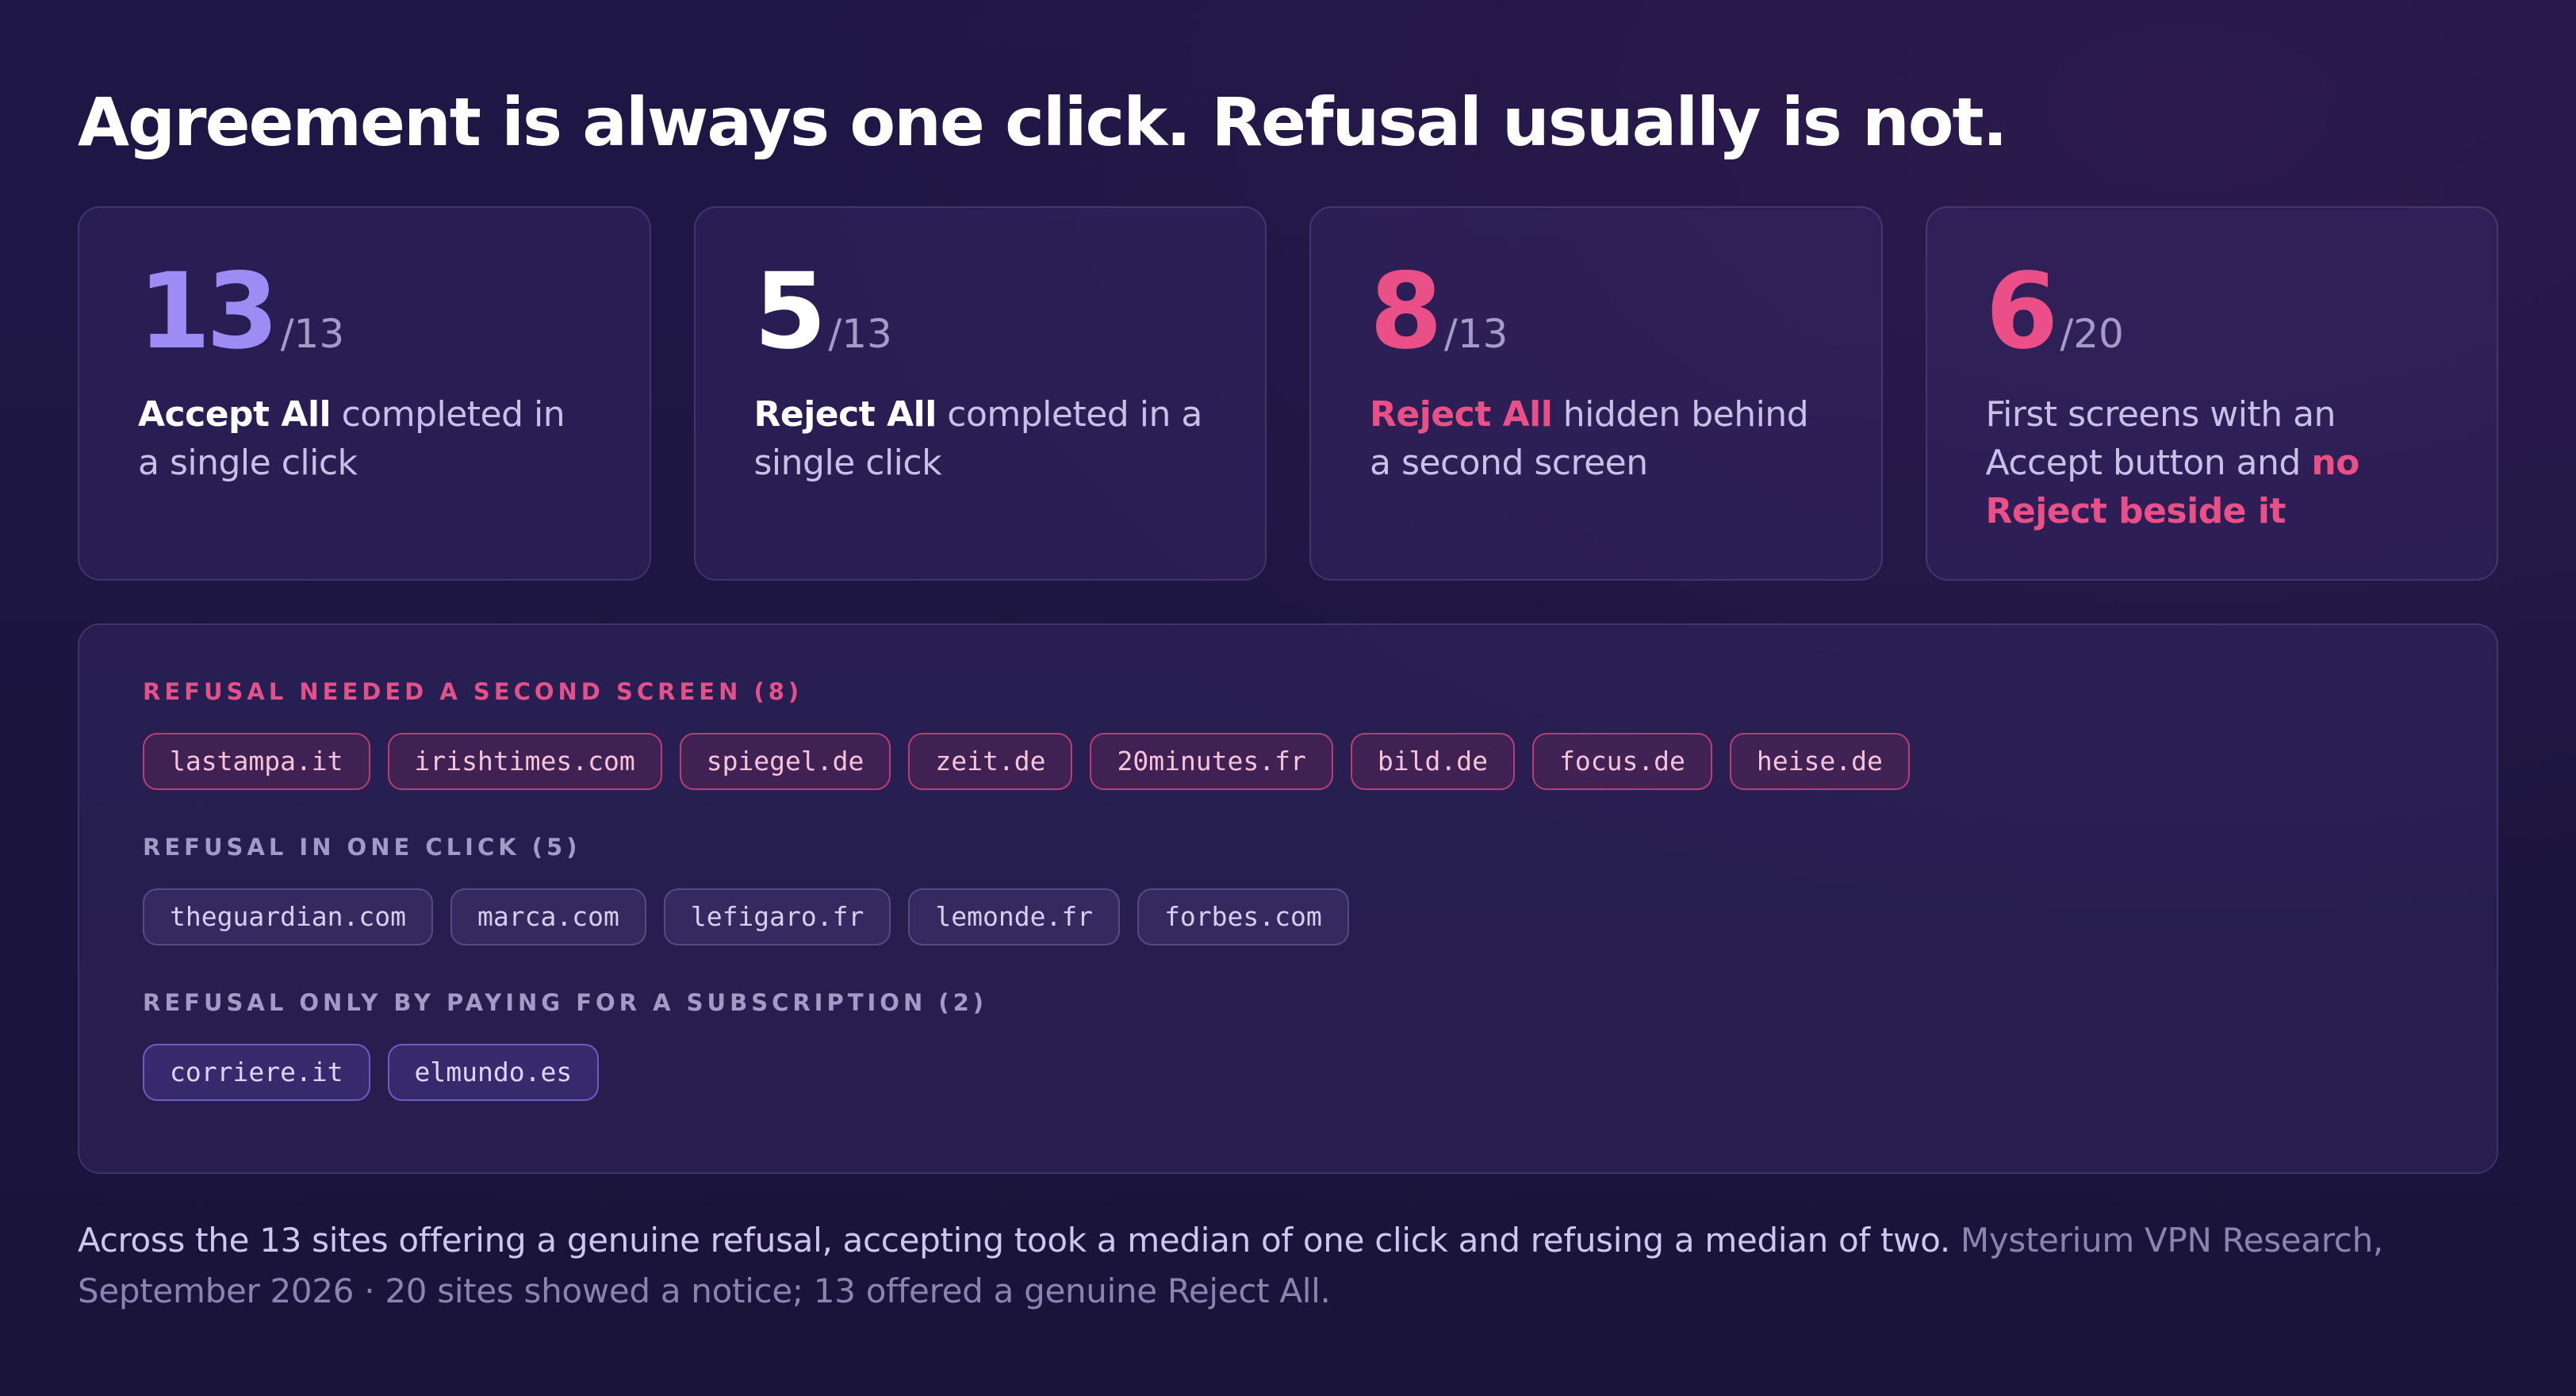 The width and height of the screenshot is (2576, 1396). Describe the element at coordinates (2212, 312) in the screenshot. I see `stat-figure: 6 /20` at that location.